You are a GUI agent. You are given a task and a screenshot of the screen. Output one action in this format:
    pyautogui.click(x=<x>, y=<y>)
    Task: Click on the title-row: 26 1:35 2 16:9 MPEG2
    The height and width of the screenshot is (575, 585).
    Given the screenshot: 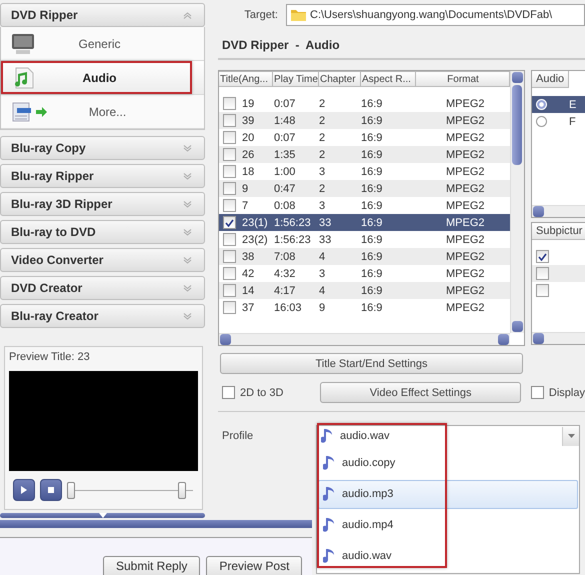 What is the action you would take?
    pyautogui.click(x=364, y=154)
    